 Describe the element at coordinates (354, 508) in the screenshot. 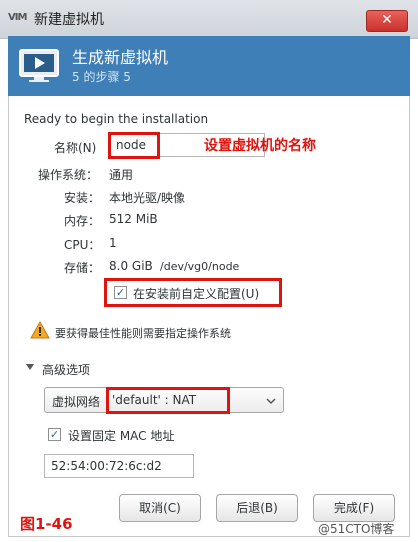

I see `finish-button: 完成(F)` at that location.